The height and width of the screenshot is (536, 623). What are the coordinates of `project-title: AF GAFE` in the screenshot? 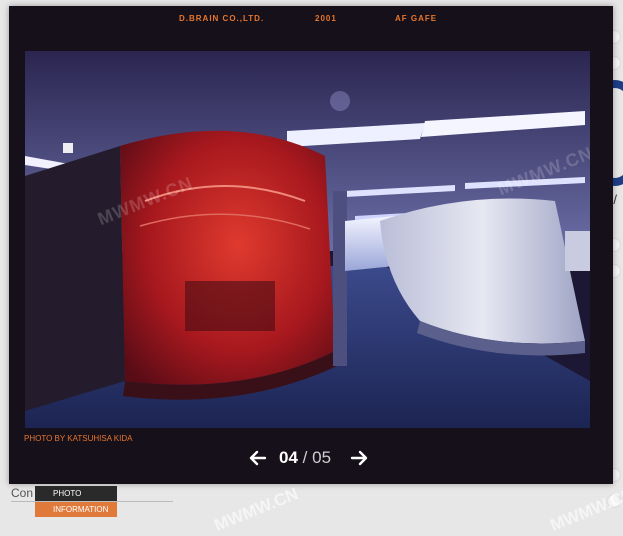 It's located at (416, 18).